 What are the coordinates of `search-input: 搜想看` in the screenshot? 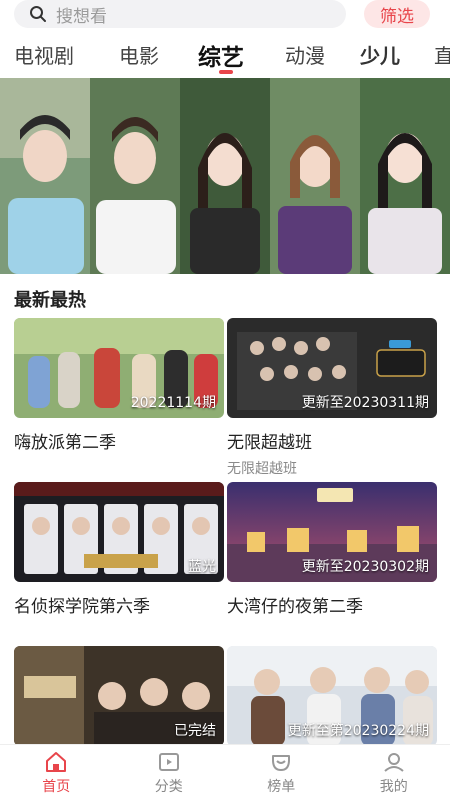 It's located at (180, 14).